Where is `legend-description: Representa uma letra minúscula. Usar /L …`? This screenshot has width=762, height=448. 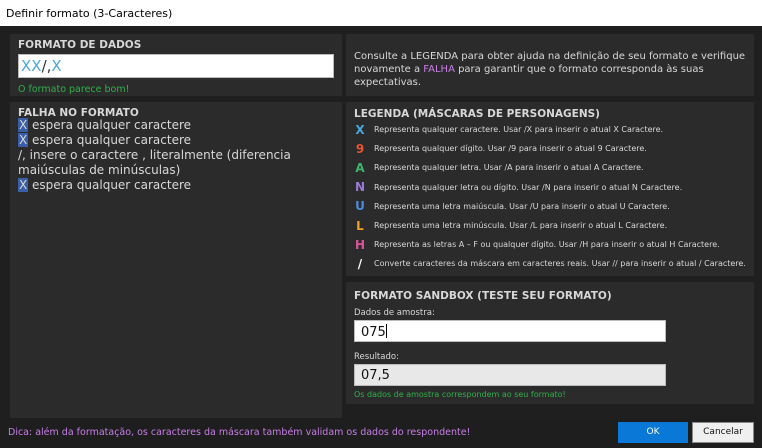
legend-description: Representa uma letra minúscula. Usar /L … is located at coordinates (521, 226).